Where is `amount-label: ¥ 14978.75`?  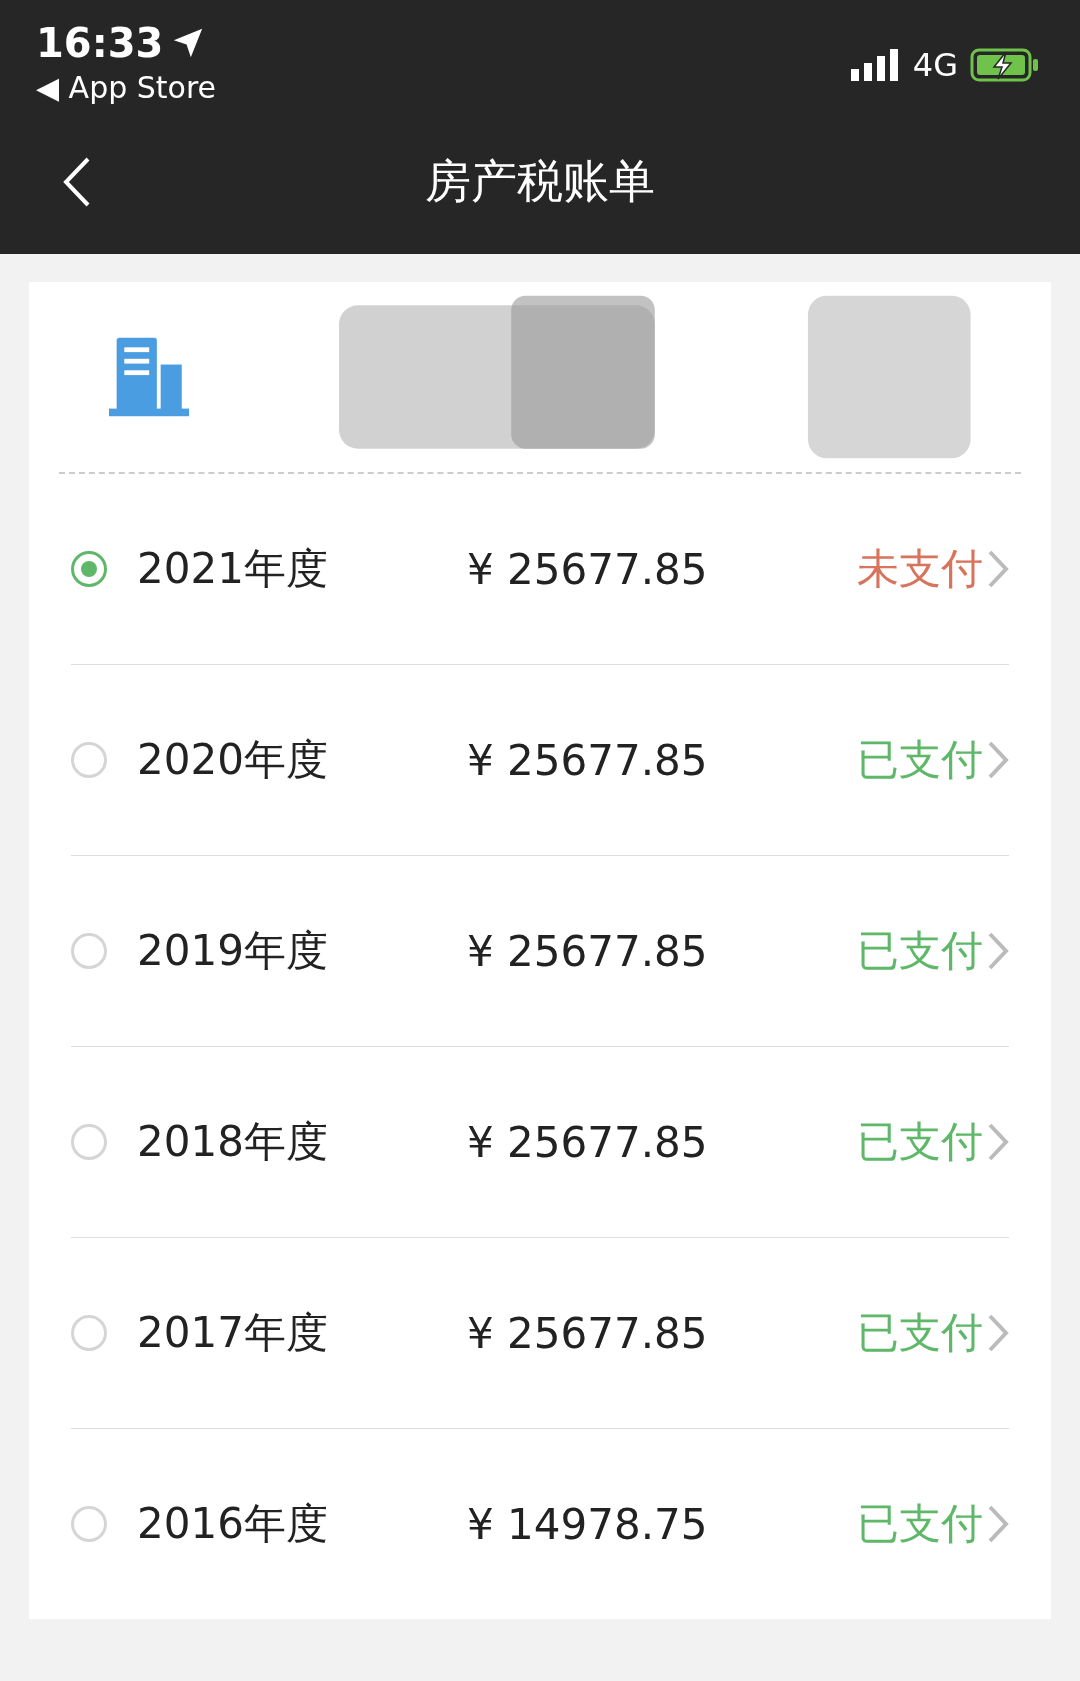 amount-label: ¥ 14978.75 is located at coordinates (588, 1524).